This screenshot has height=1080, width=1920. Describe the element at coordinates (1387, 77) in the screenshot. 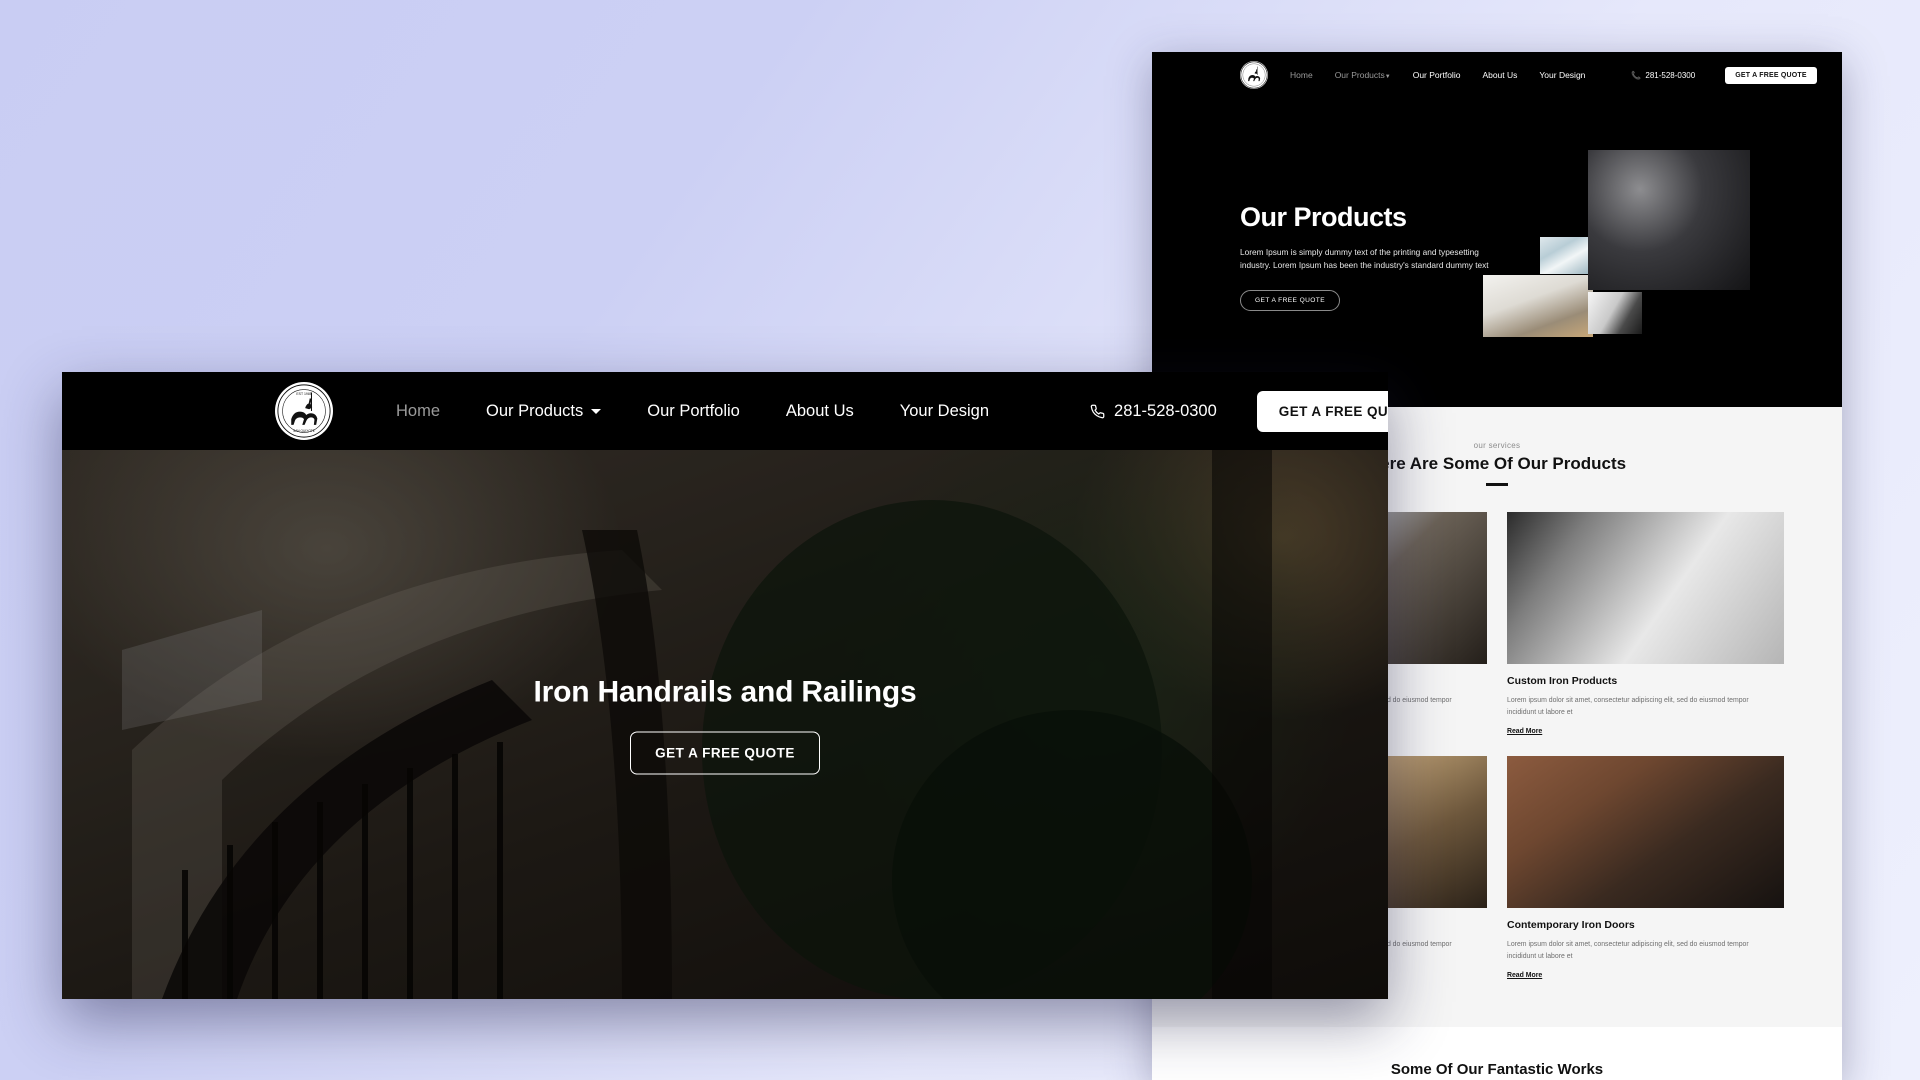

I see `chevron-down-icon: ▼` at that location.